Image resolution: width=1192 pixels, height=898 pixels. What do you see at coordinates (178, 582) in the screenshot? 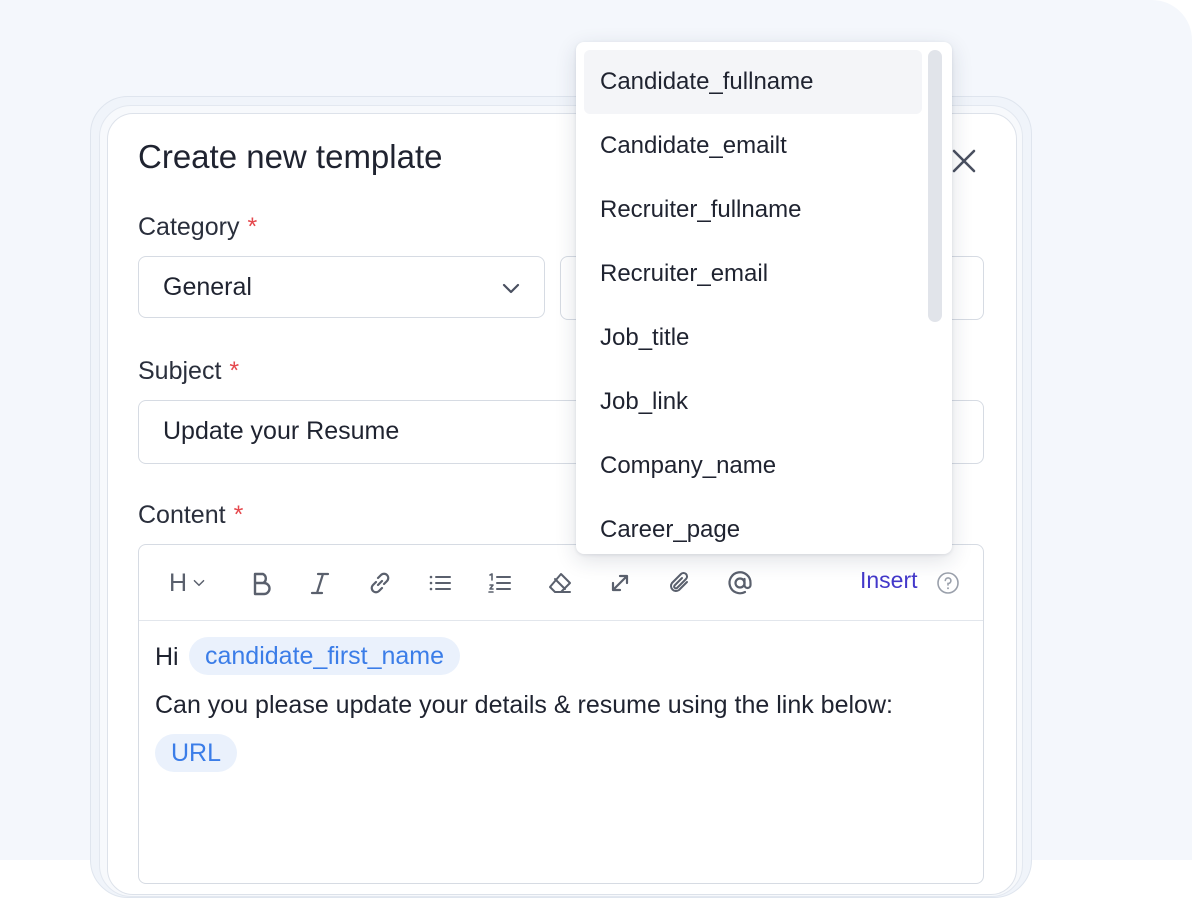
I see `heading-label: H` at bounding box center [178, 582].